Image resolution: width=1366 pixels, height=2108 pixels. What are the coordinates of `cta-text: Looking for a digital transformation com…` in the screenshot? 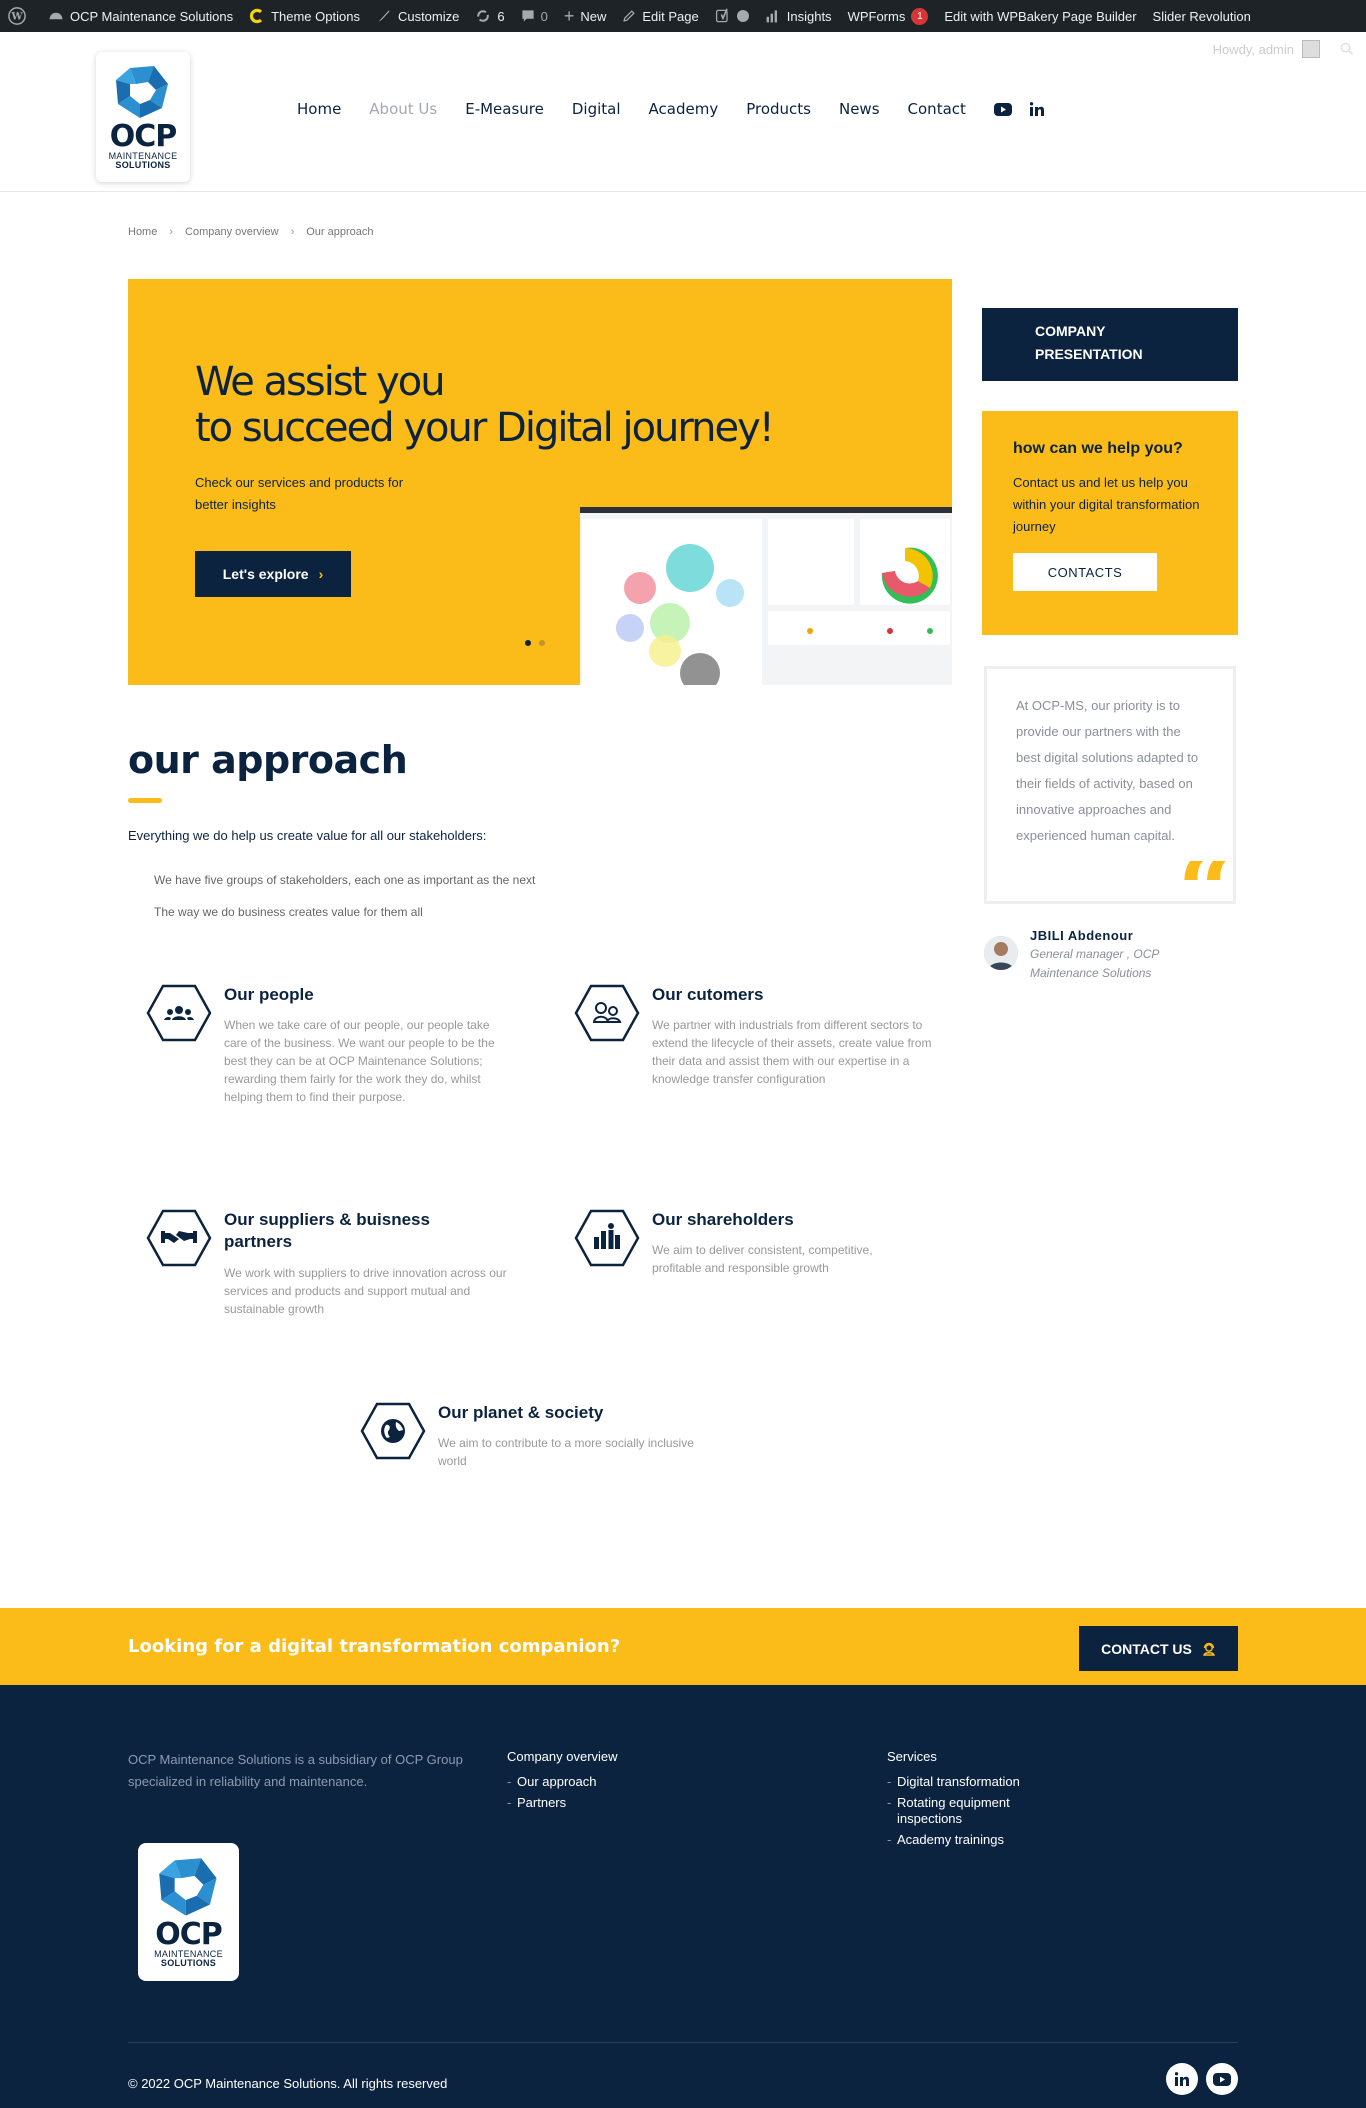 It's located at (374, 1646).